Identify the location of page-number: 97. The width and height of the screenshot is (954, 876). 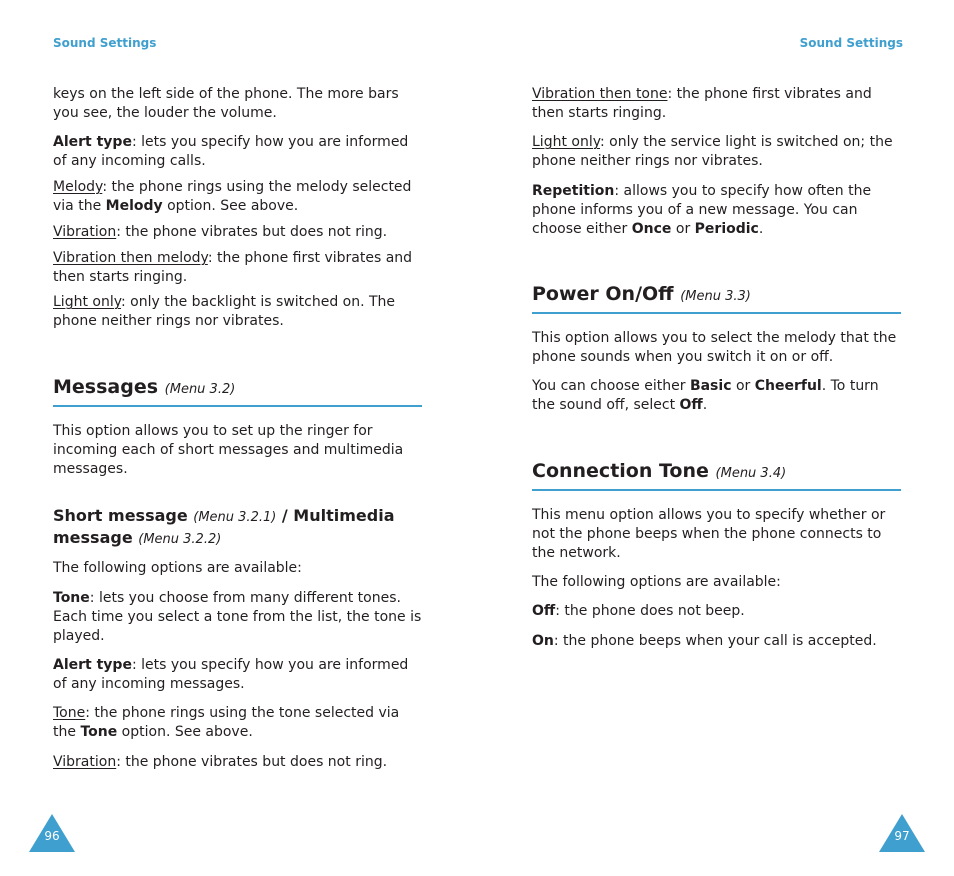
(902, 836).